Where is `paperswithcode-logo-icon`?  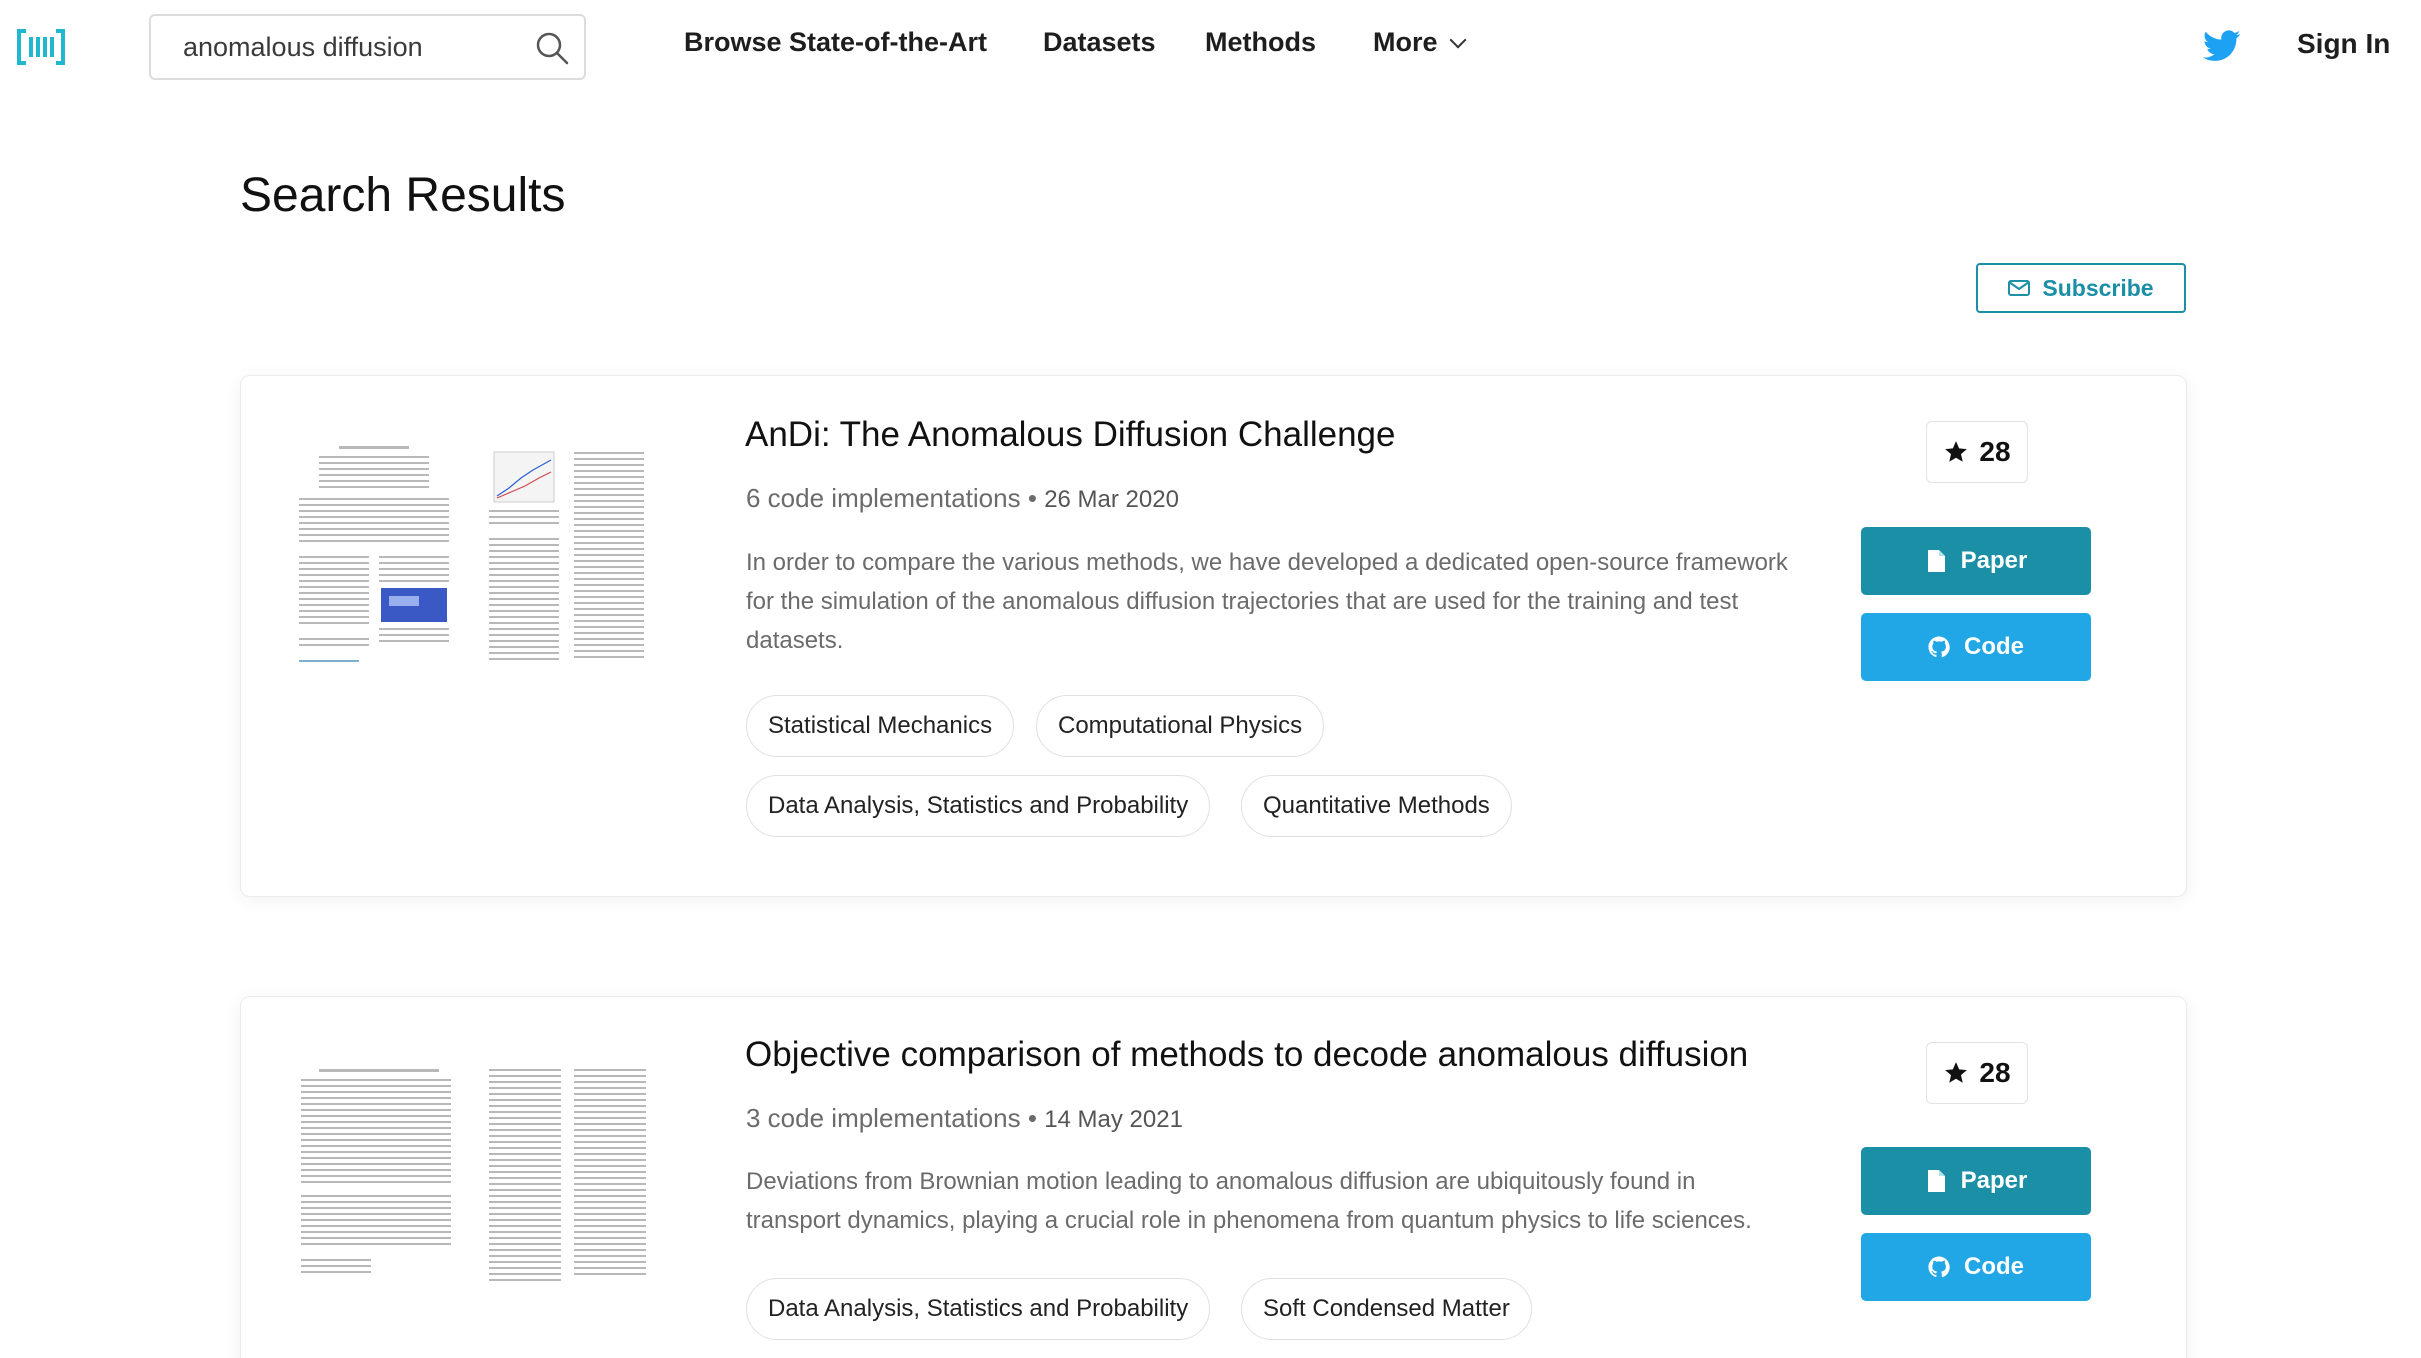
paperswithcode-logo-icon is located at coordinates (41, 47).